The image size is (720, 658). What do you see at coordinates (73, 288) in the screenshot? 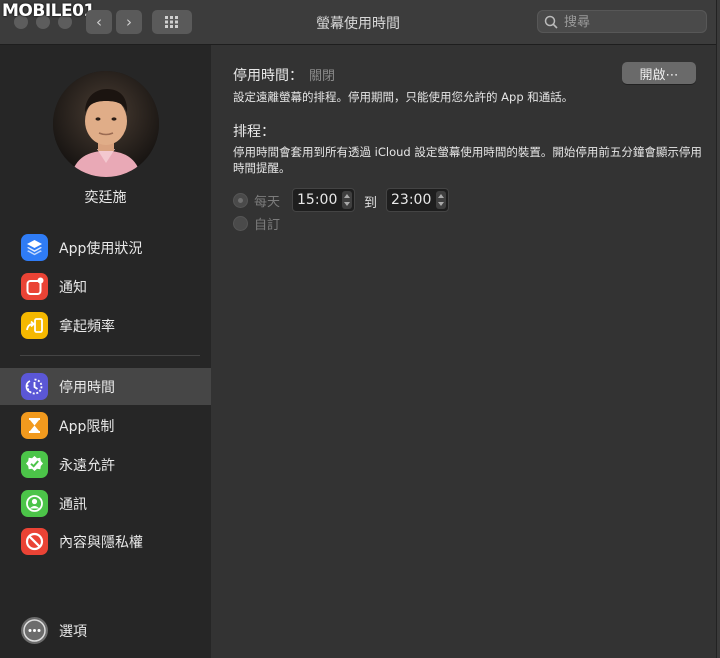
I see `sidebar-item-label: 通知` at bounding box center [73, 288].